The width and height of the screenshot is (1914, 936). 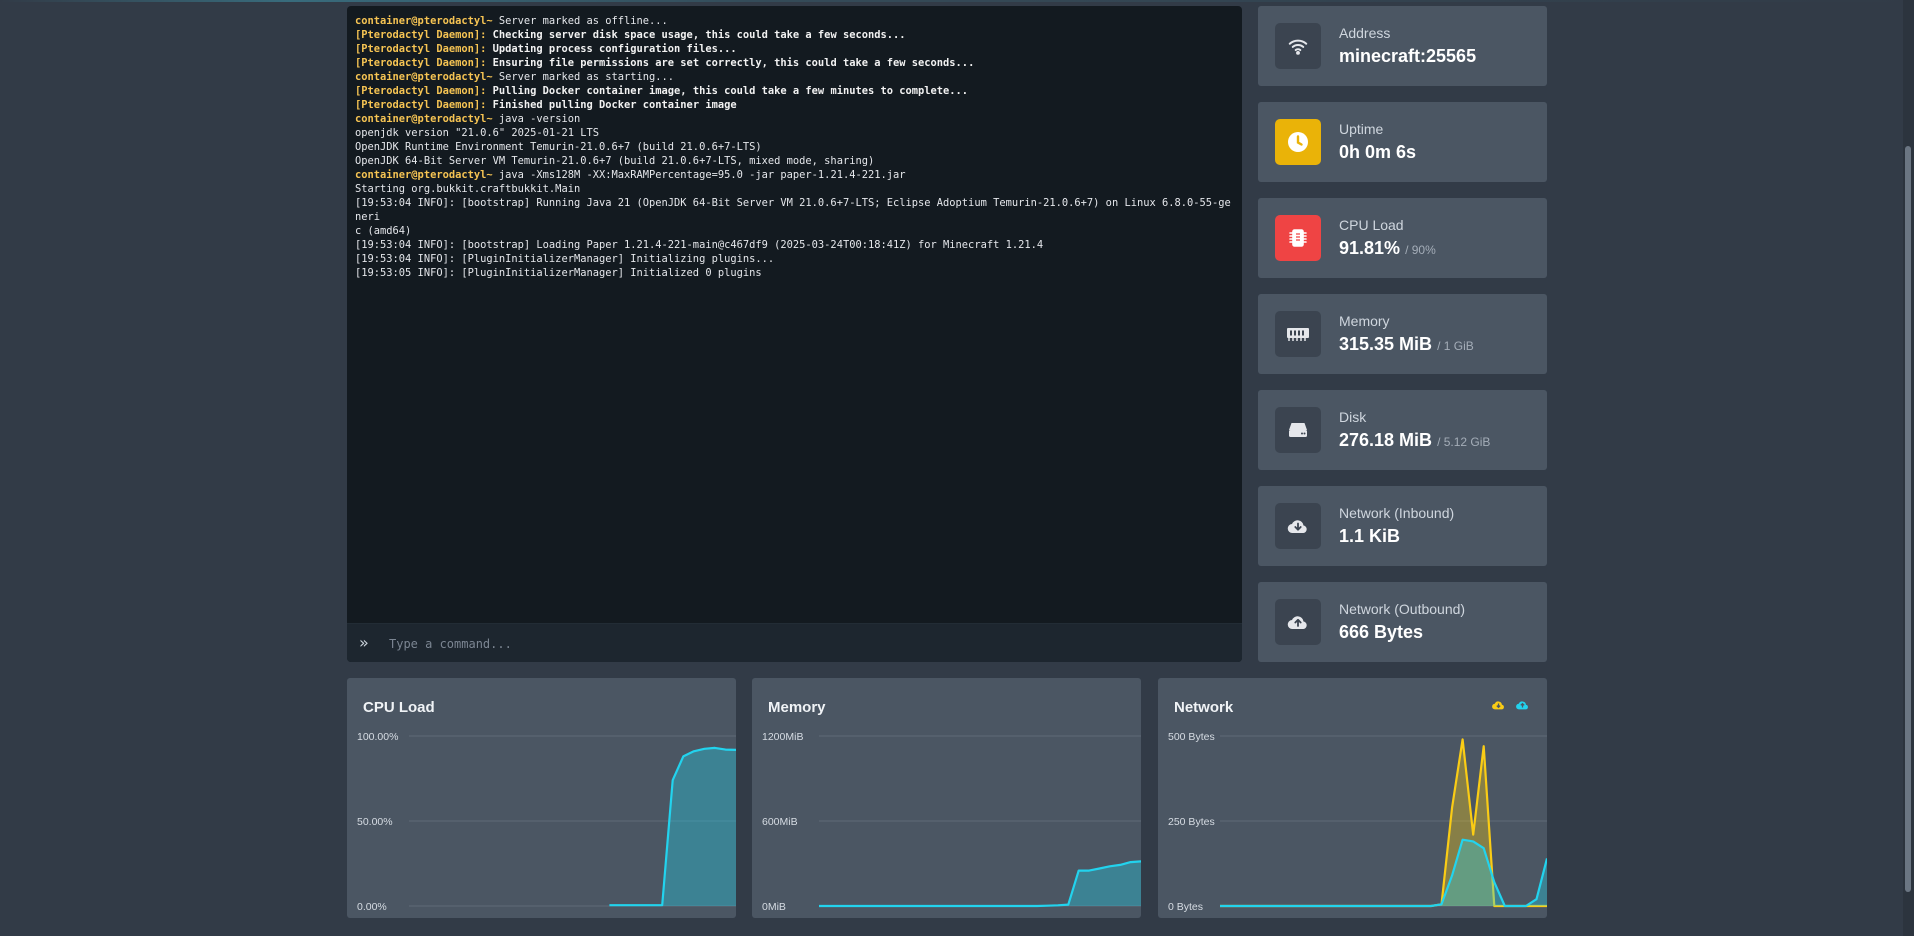 What do you see at coordinates (1364, 321) in the screenshot?
I see `memory-label: Memory` at bounding box center [1364, 321].